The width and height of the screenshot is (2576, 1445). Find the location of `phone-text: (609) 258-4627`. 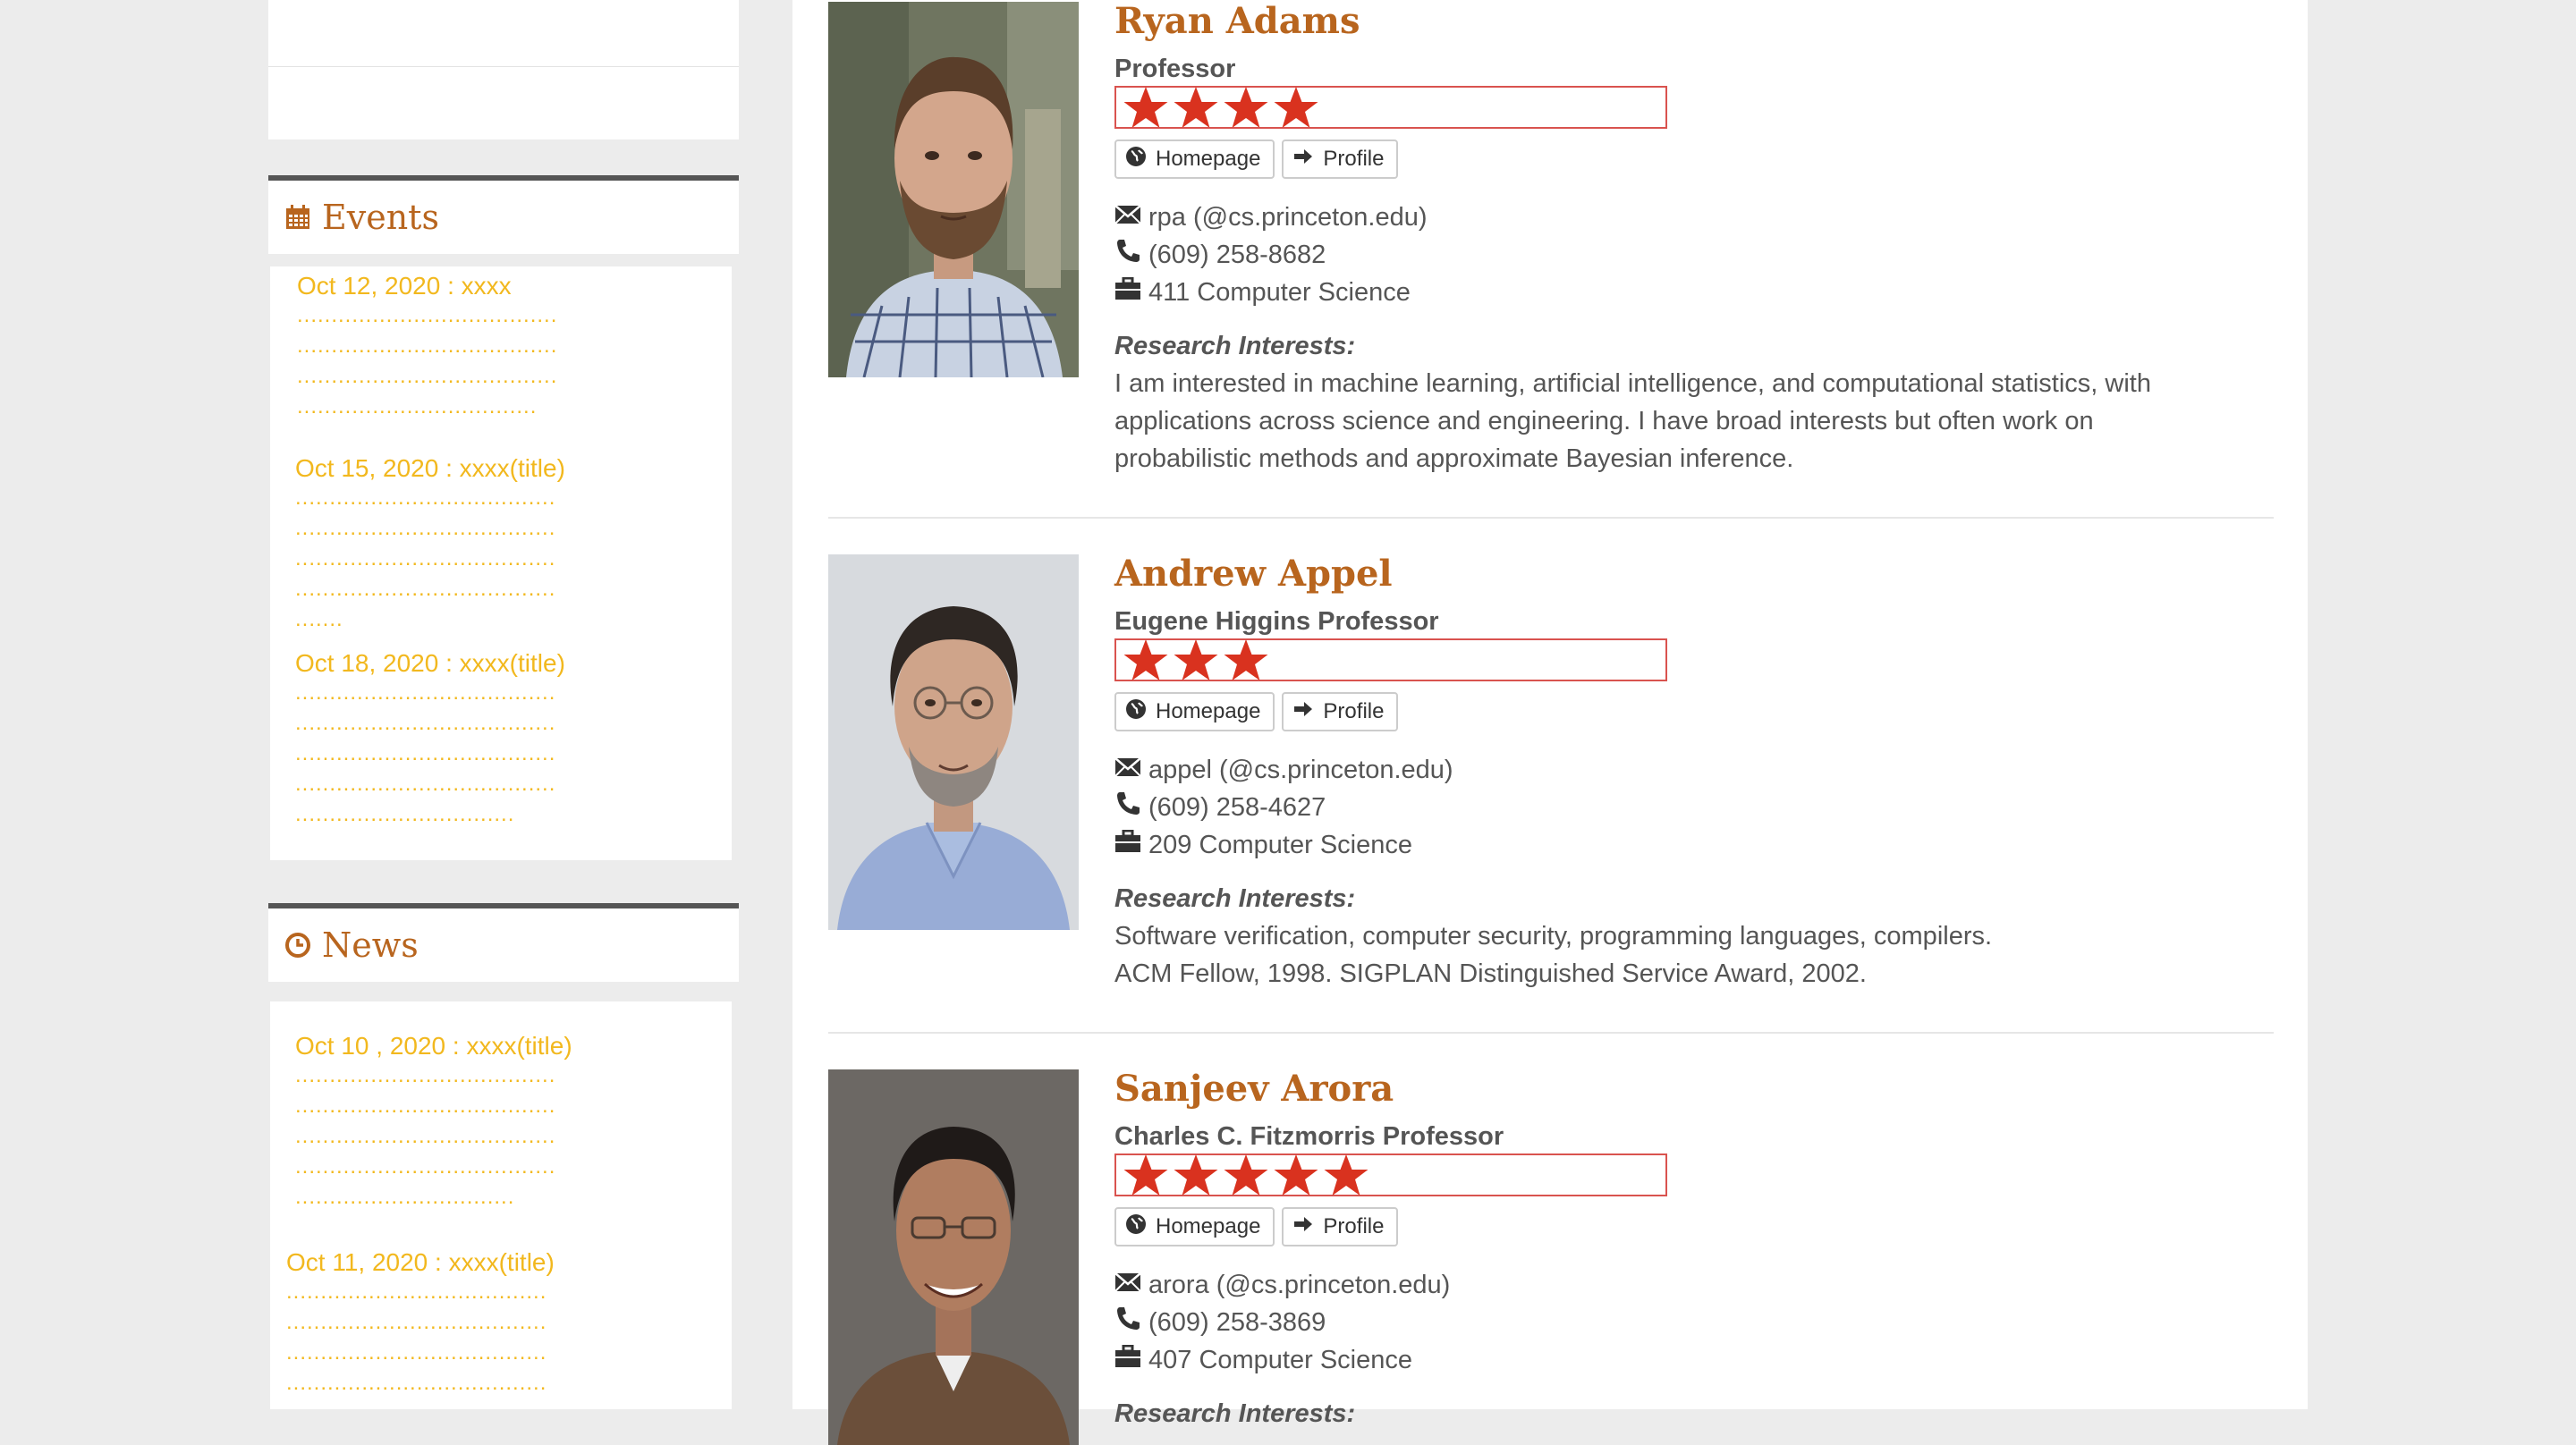

phone-text: (609) 258-4627 is located at coordinates (1237, 807).